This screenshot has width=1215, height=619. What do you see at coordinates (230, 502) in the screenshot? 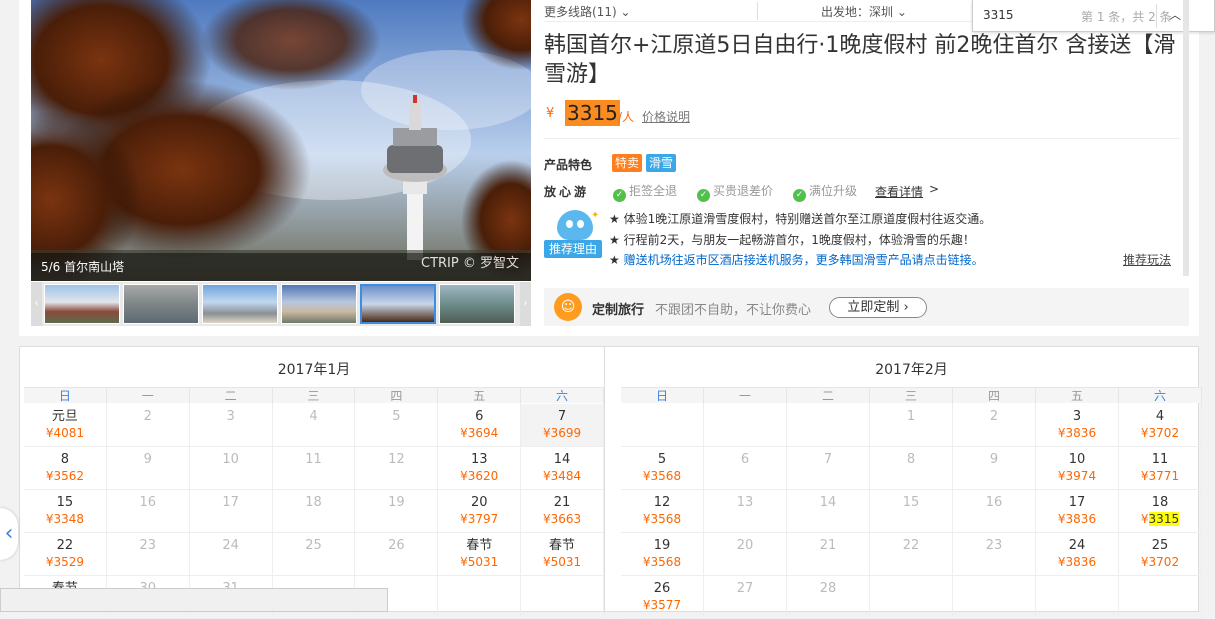
I see `day-number: 17` at bounding box center [230, 502].